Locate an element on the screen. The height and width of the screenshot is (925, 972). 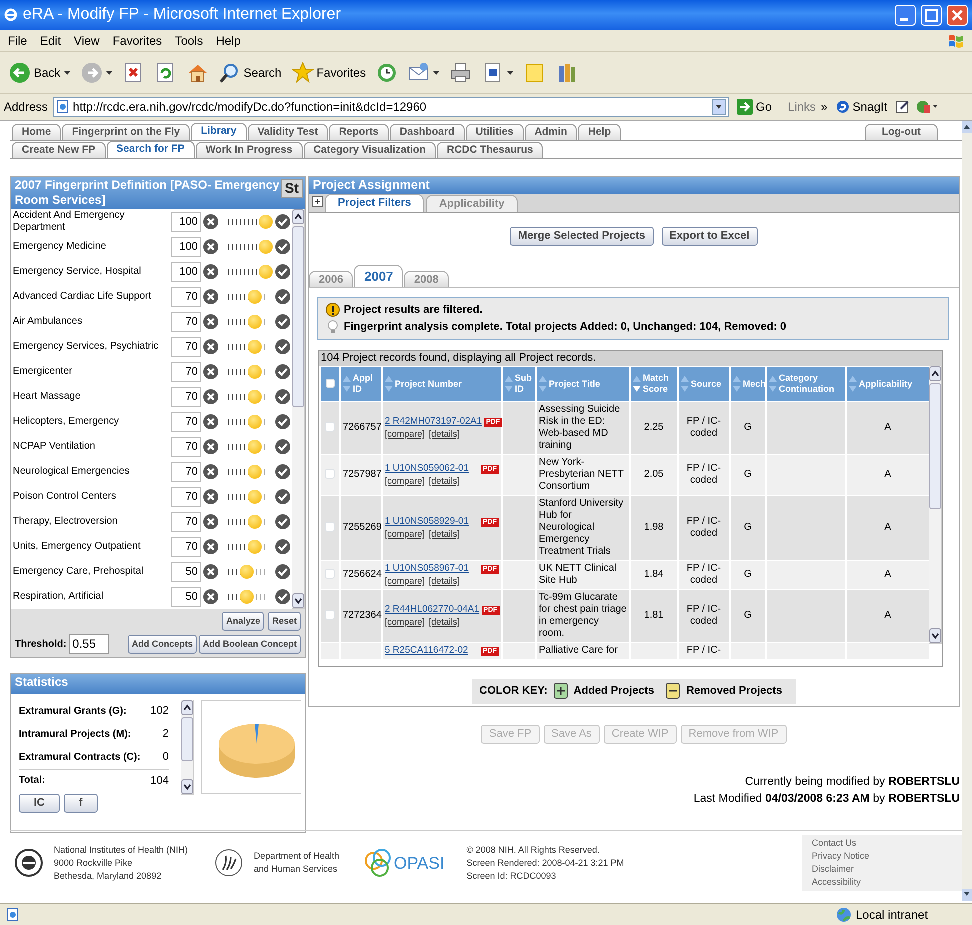
menu-item: File is located at coordinates (18, 41).